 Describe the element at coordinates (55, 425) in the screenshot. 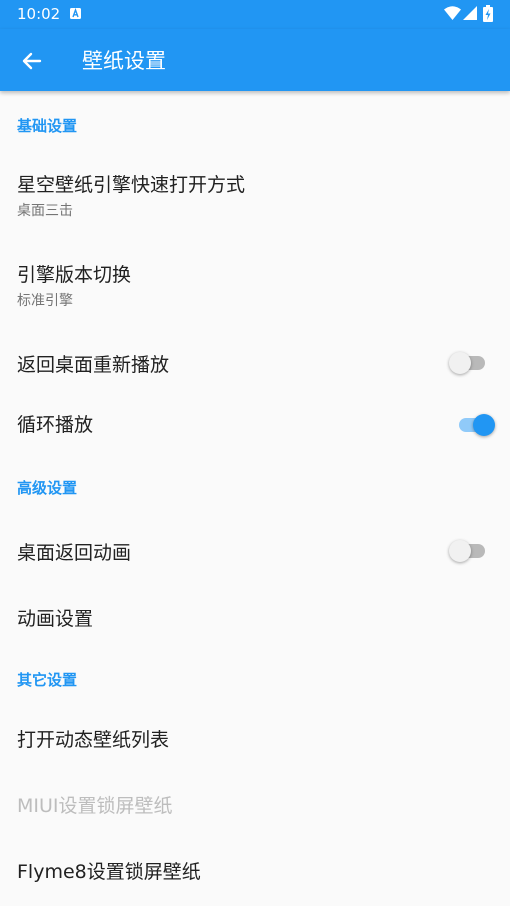

I see `pref-title: 循环播放` at that location.